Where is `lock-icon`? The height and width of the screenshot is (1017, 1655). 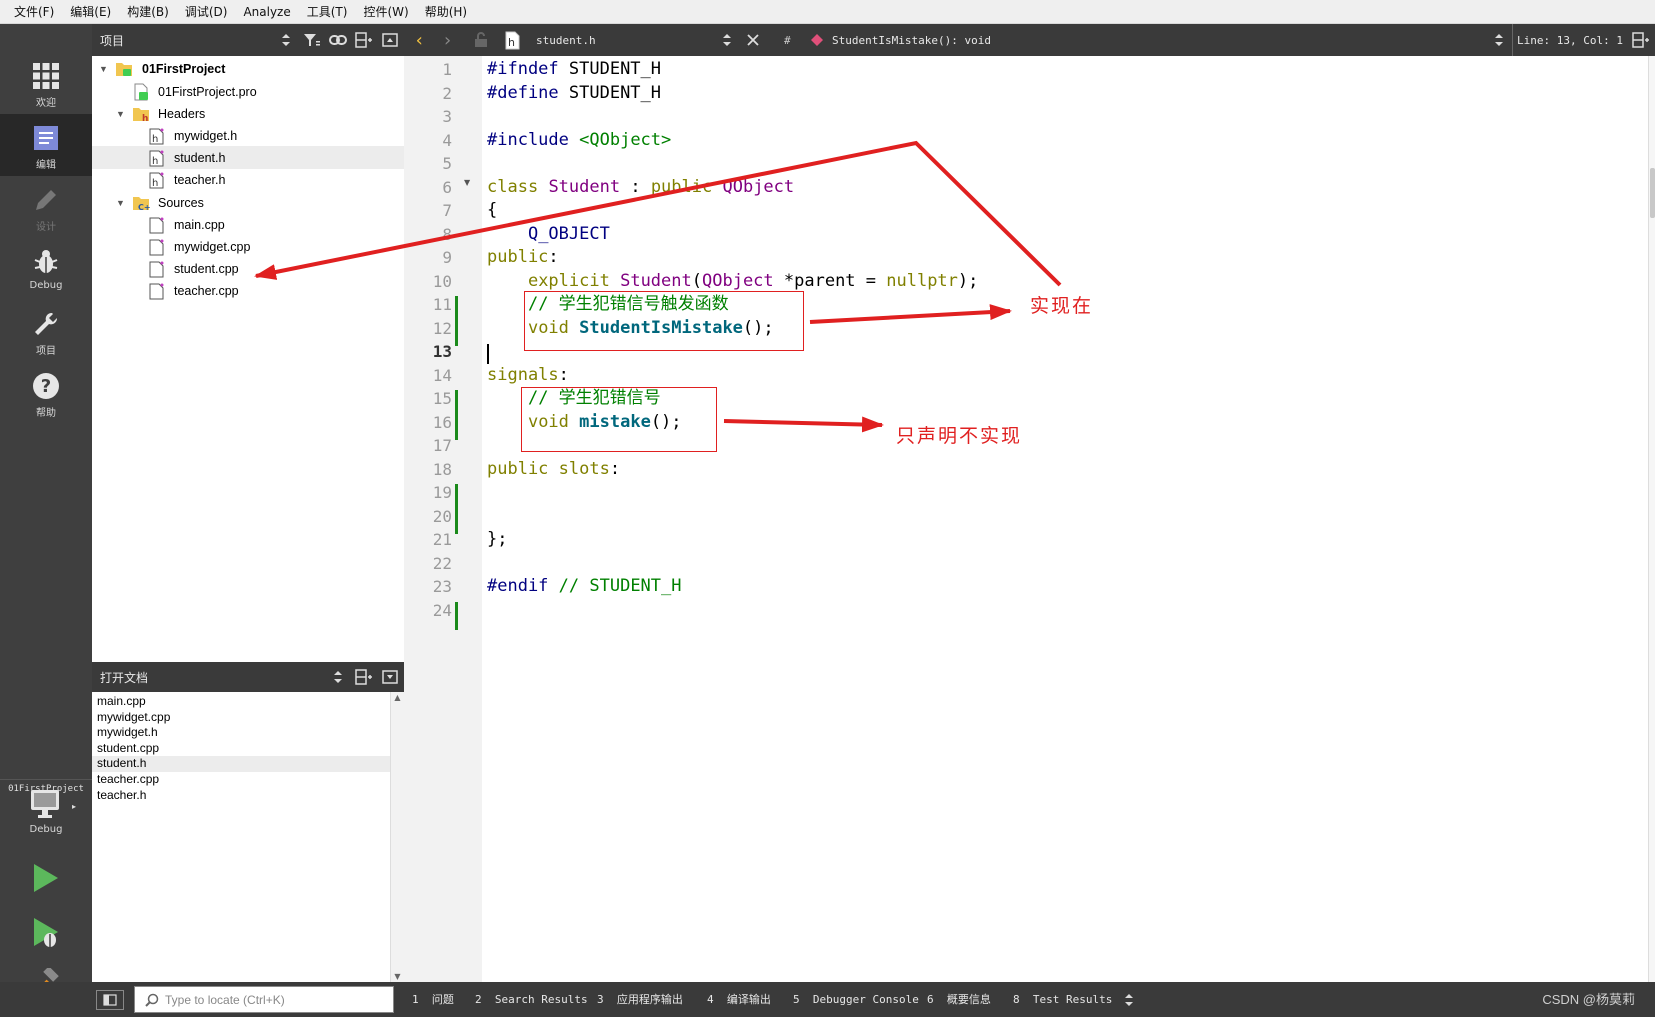 lock-icon is located at coordinates (483, 40).